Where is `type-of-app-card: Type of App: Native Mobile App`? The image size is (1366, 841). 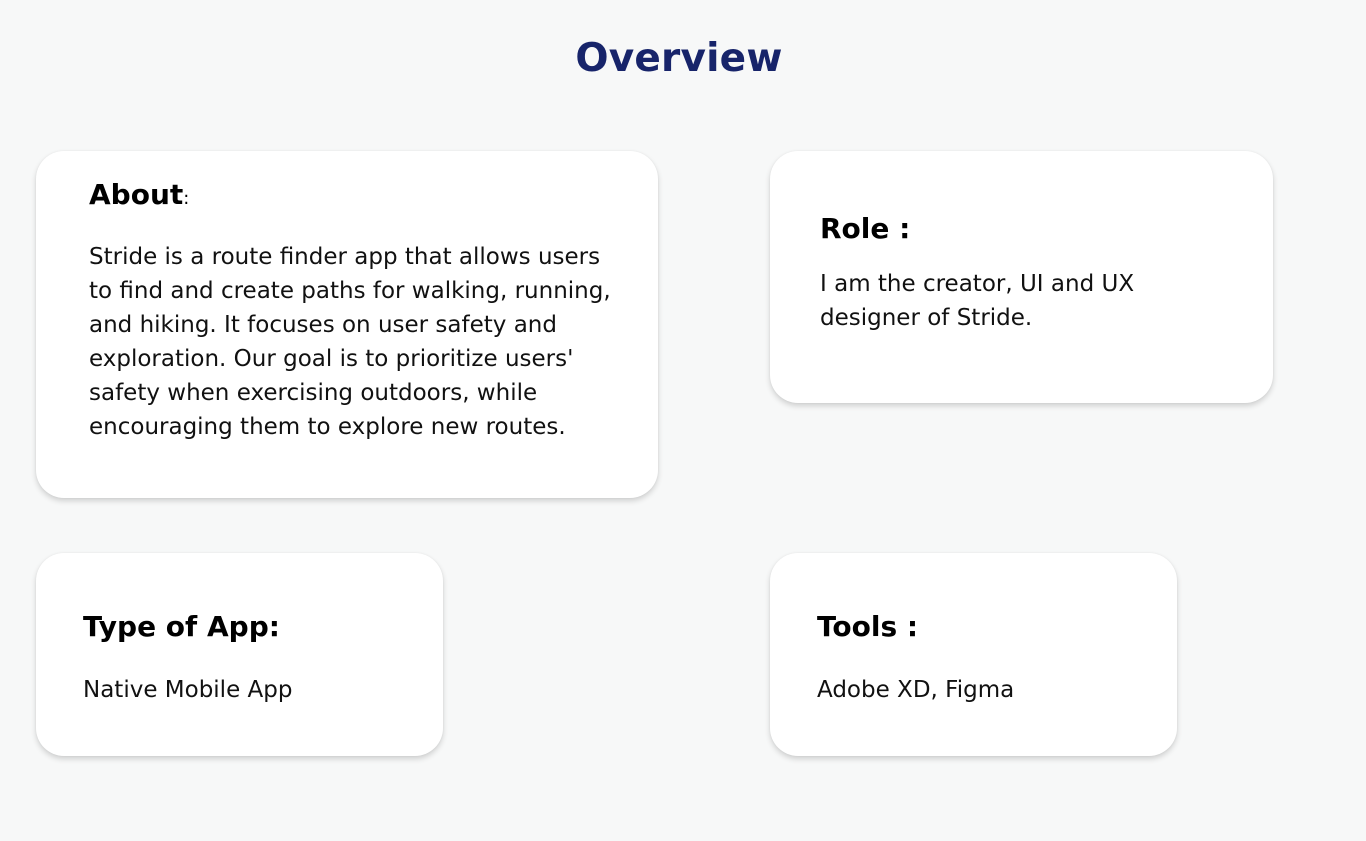 type-of-app-card: Type of App: Native Mobile App is located at coordinates (239, 654).